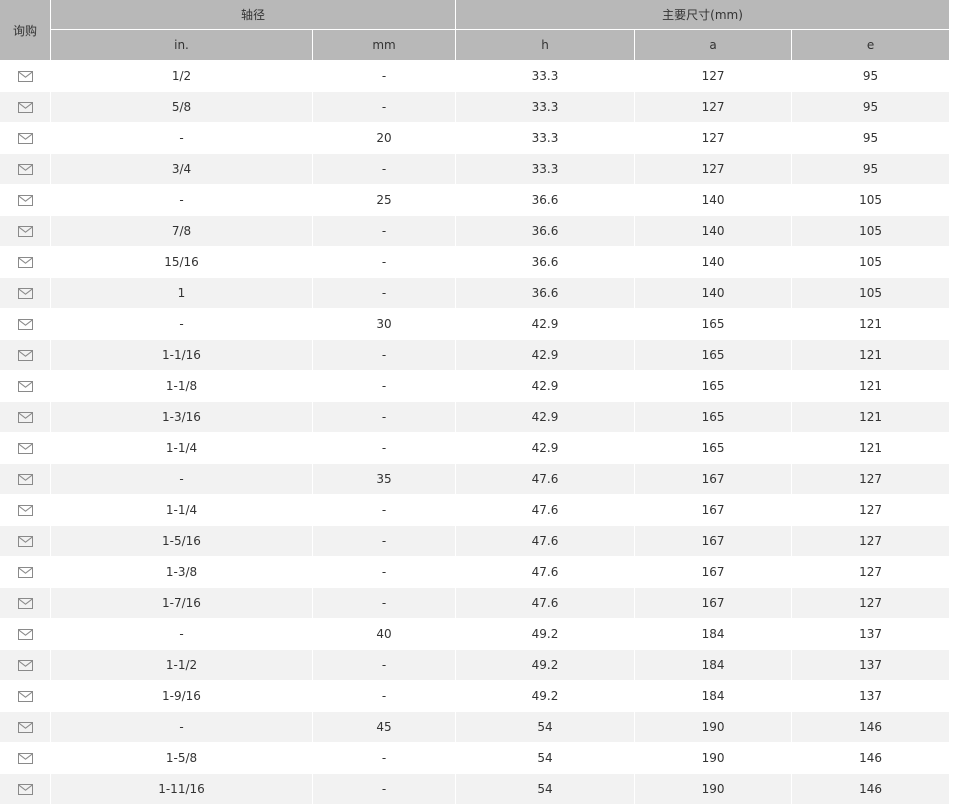 The height and width of the screenshot is (807, 953). What do you see at coordinates (475, 603) in the screenshot?
I see `table-row: 1-7/16-47.6 167 127` at bounding box center [475, 603].